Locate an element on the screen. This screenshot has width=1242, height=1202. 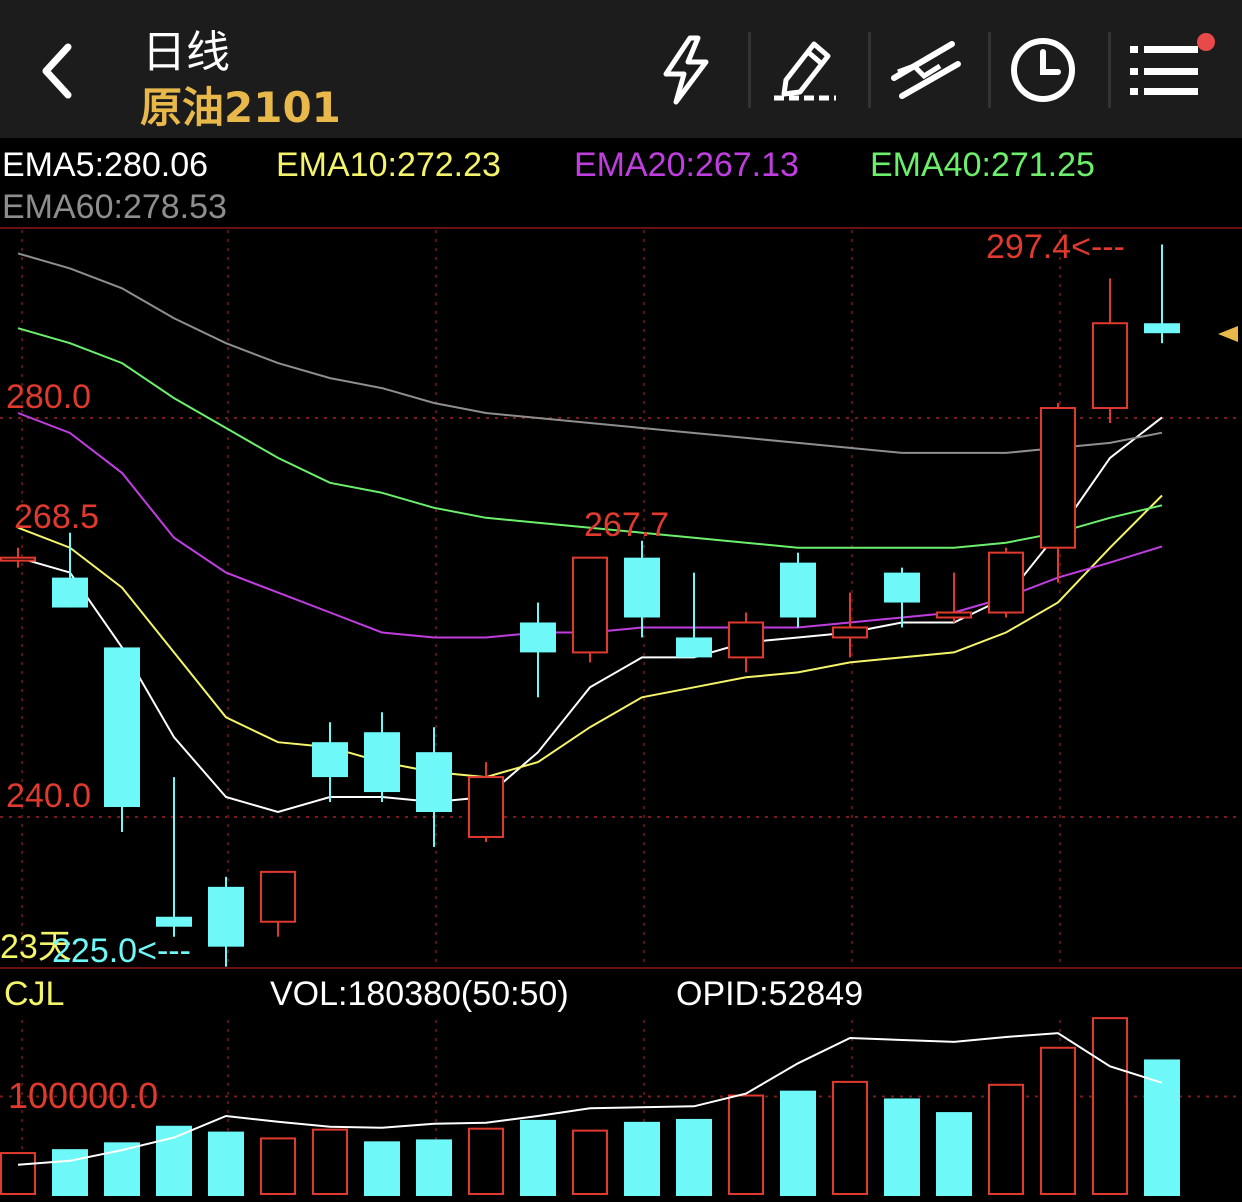
max-price-marker: 297.4<--- is located at coordinates (1055, 247).